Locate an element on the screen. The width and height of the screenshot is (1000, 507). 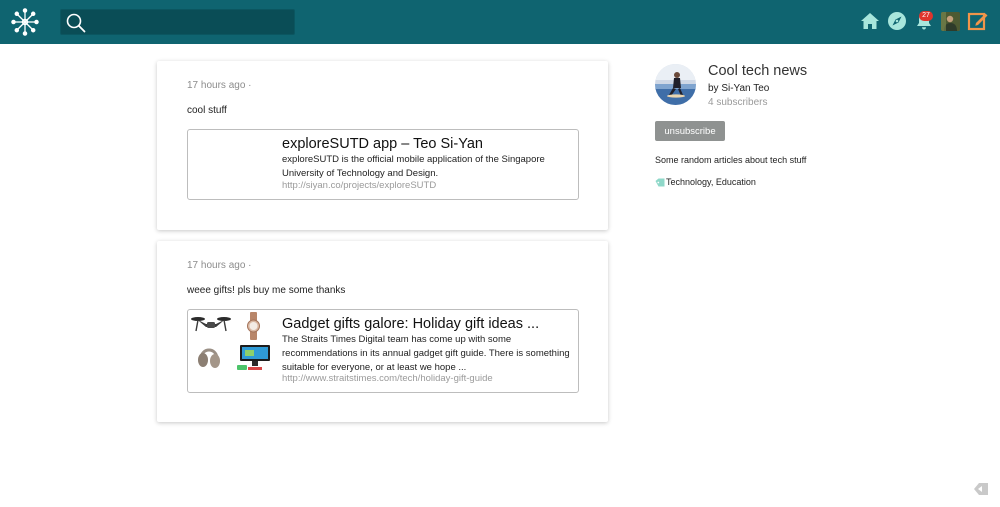
user-avatar is located at coordinates (950, 21).